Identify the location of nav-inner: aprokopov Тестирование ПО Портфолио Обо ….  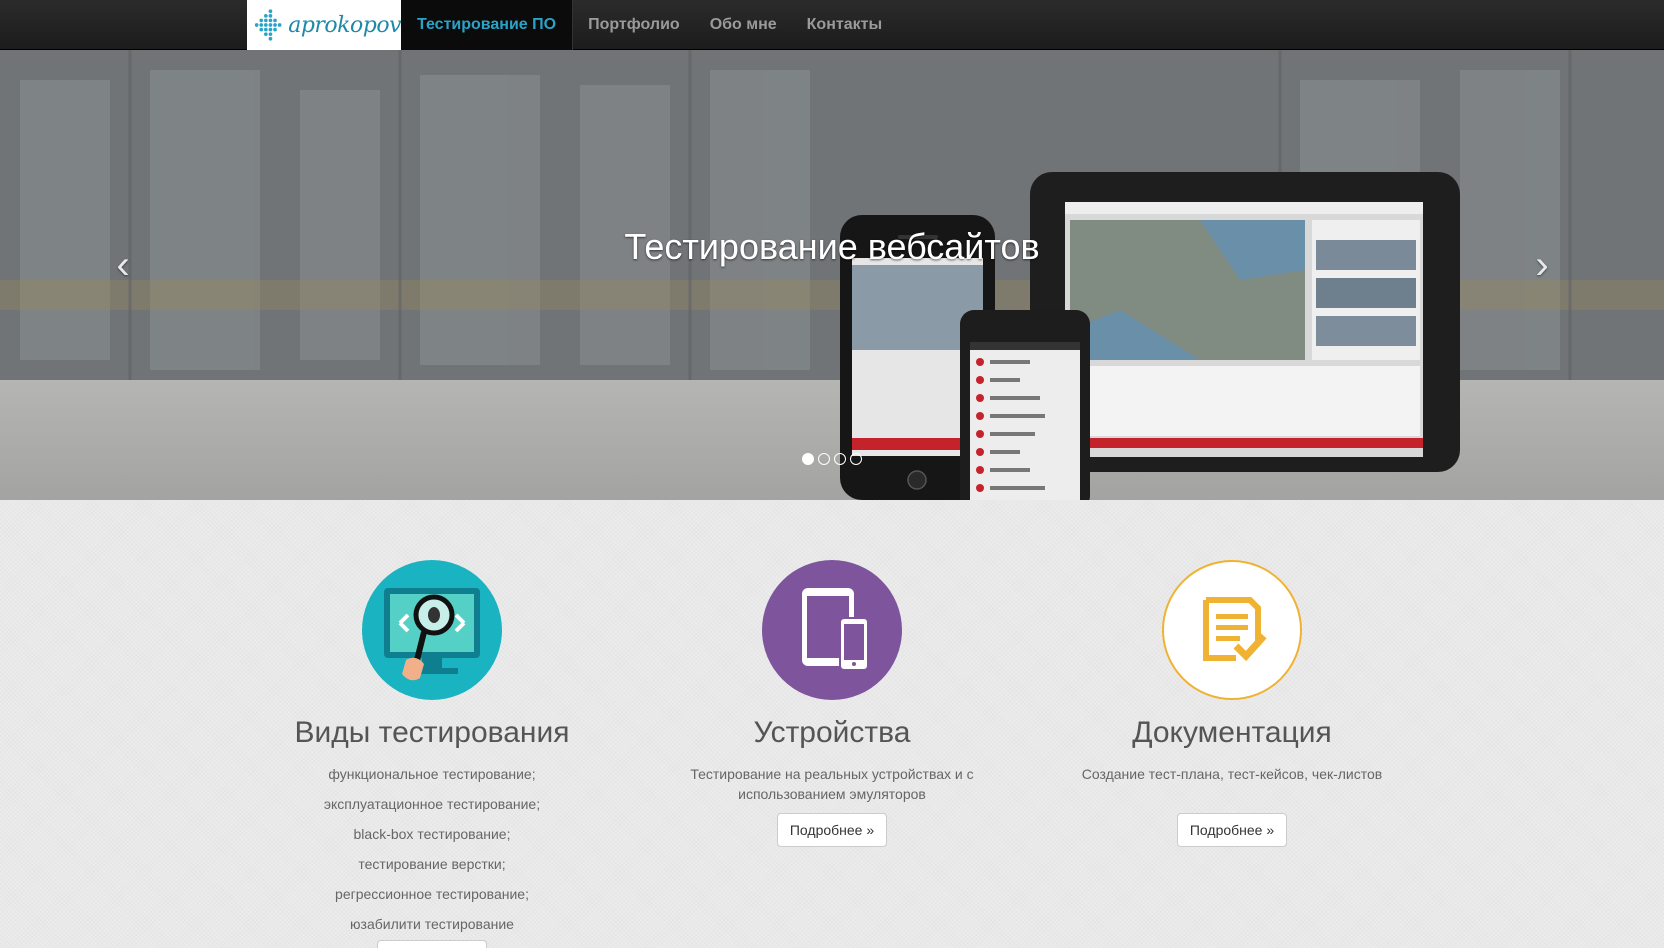
(572, 25).